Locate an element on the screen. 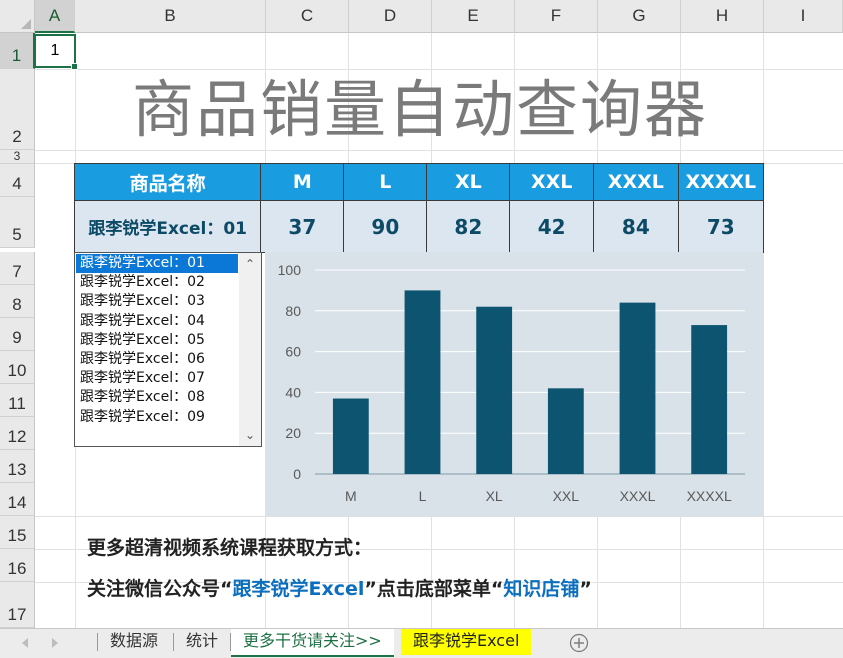 This screenshot has width=843, height=658. x-tick-label: XXL is located at coordinates (566, 496).